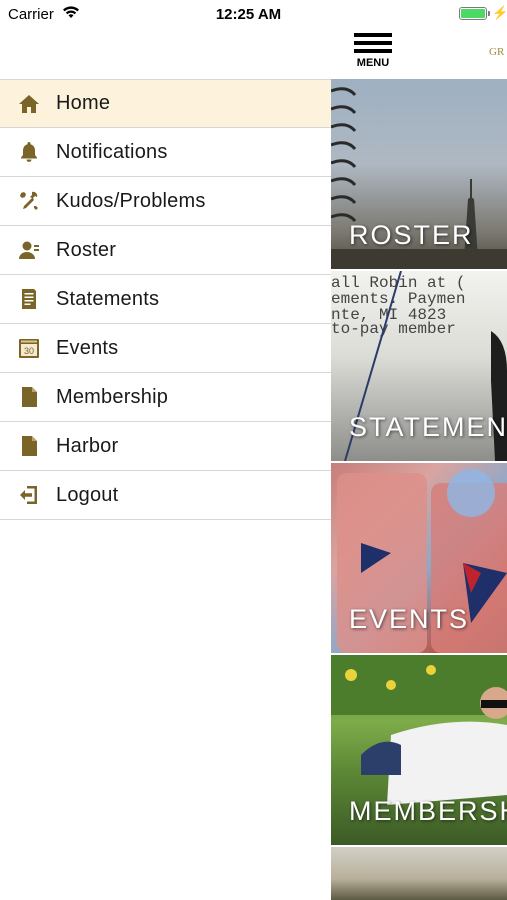  Describe the element at coordinates (83, 103) in the screenshot. I see `drawer-item-label: Home` at that location.